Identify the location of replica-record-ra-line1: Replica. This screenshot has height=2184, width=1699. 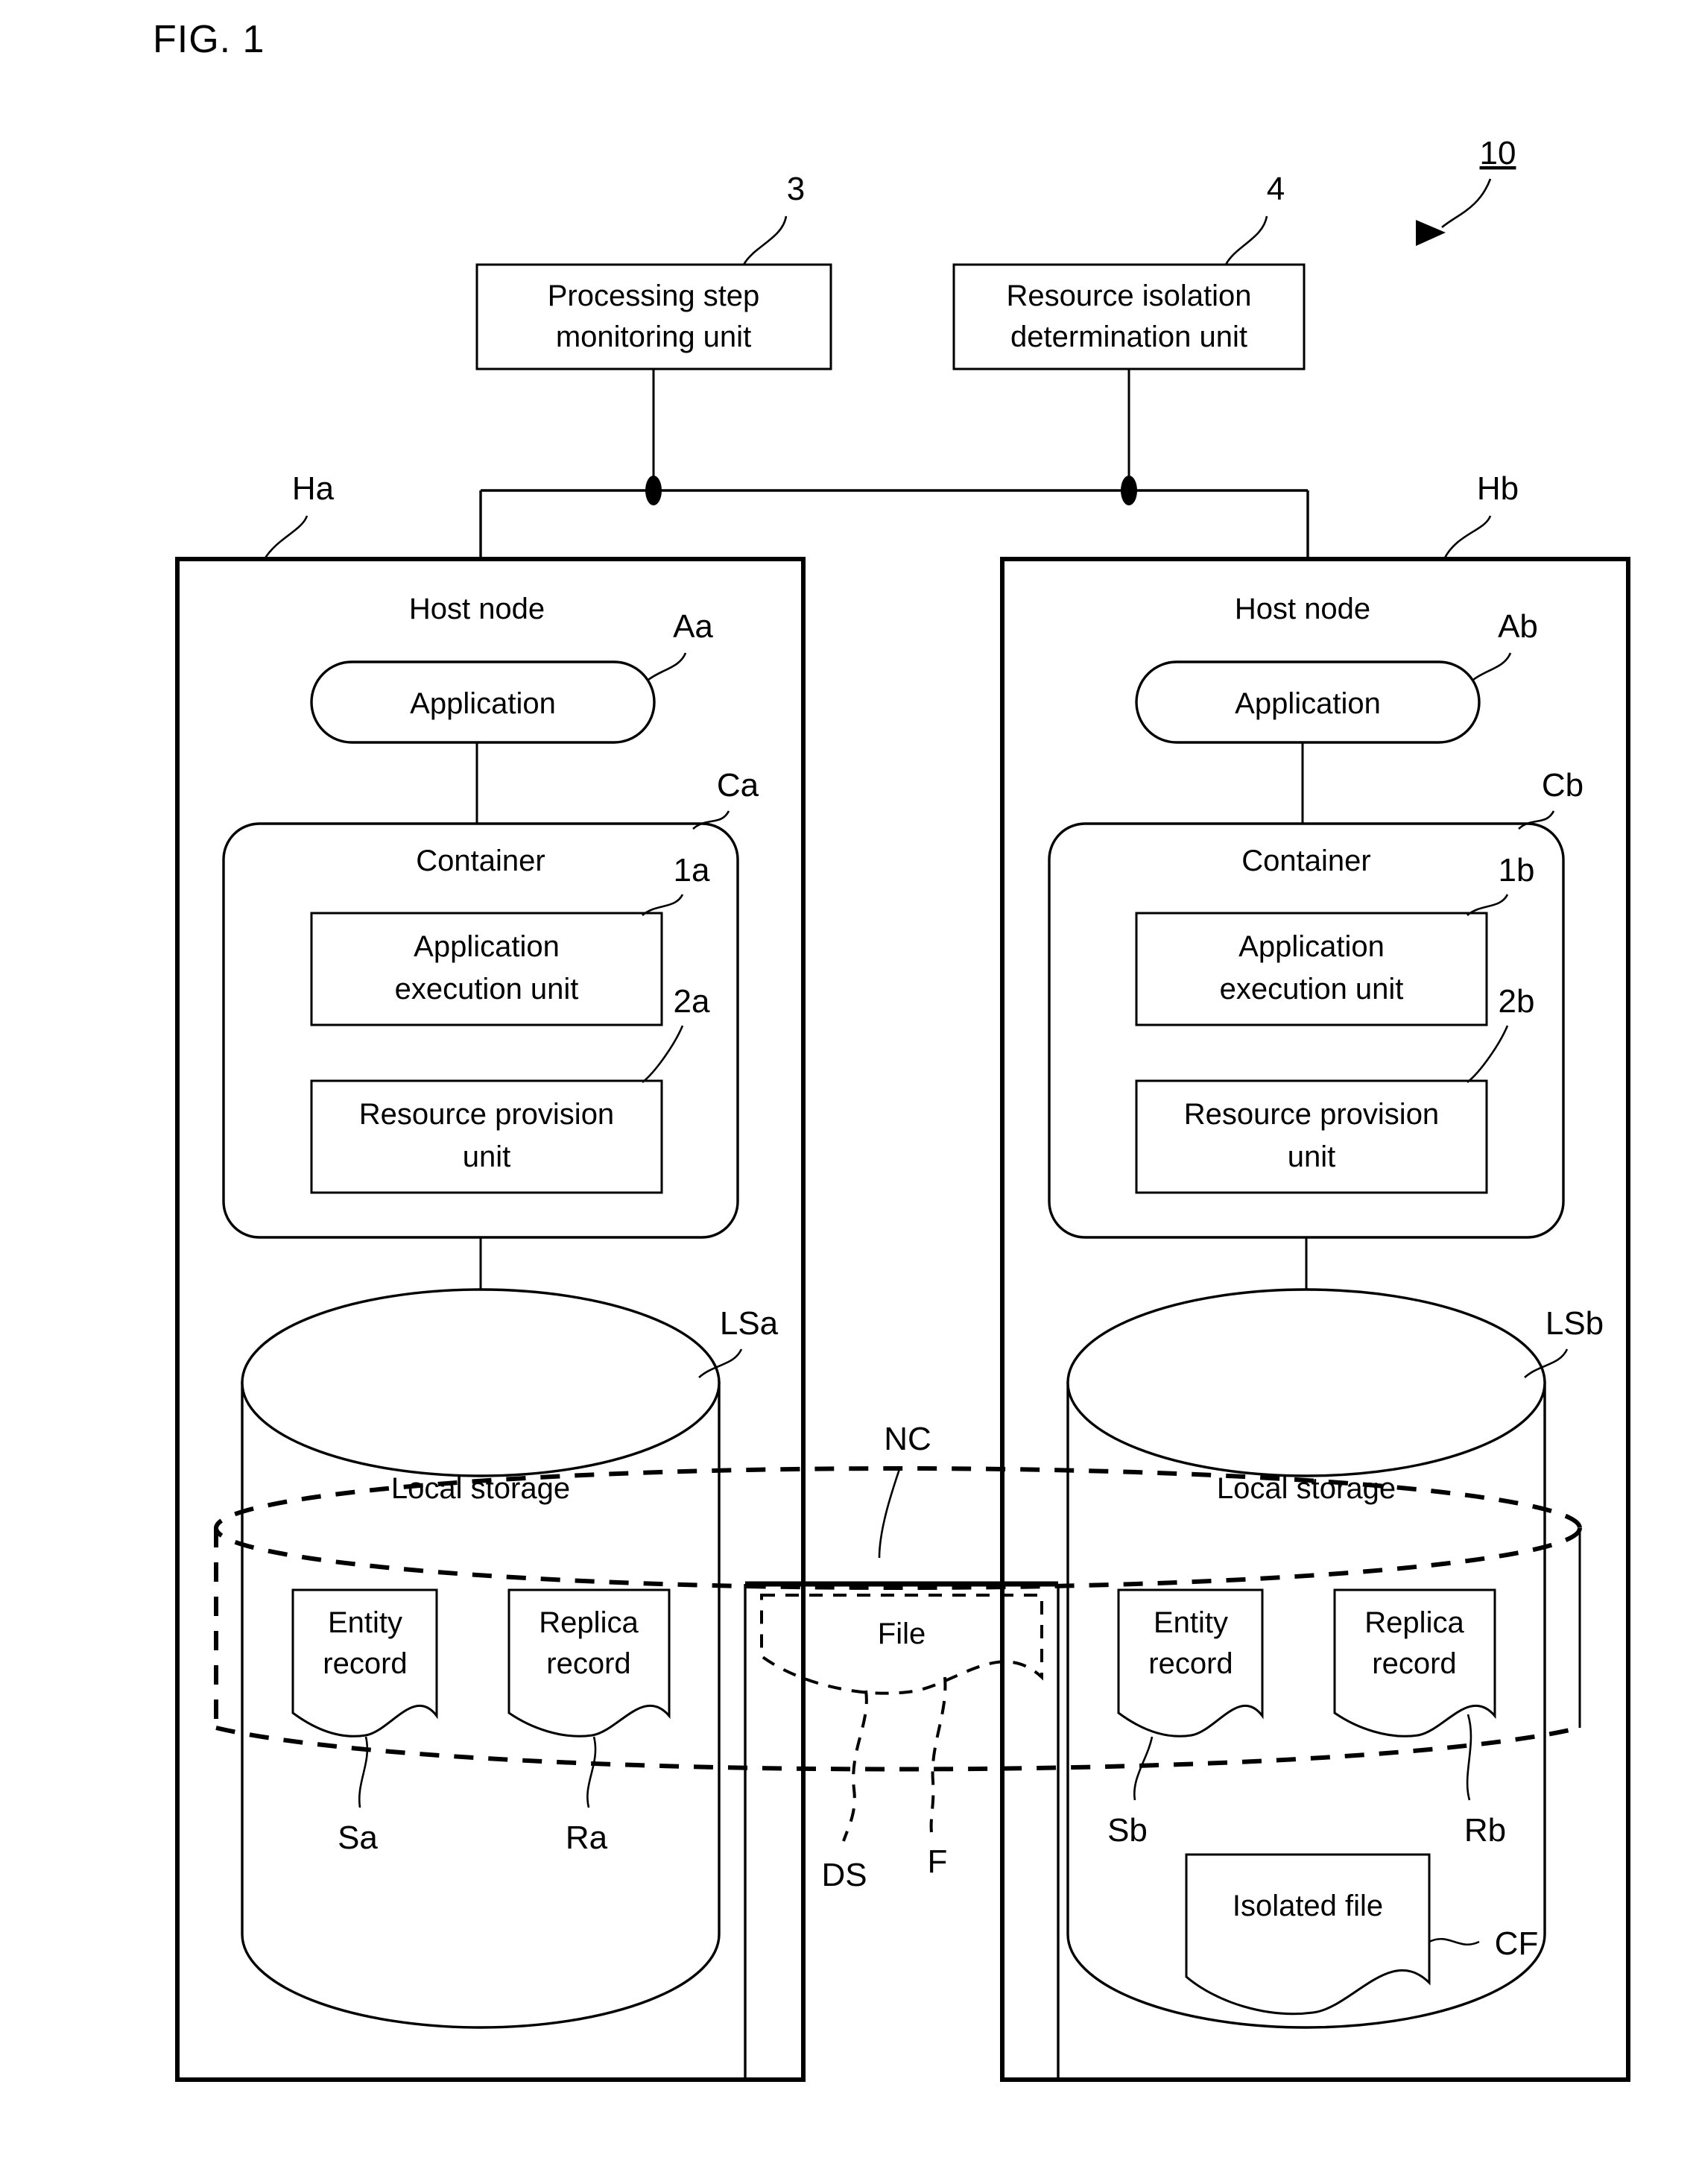
(589, 1622).